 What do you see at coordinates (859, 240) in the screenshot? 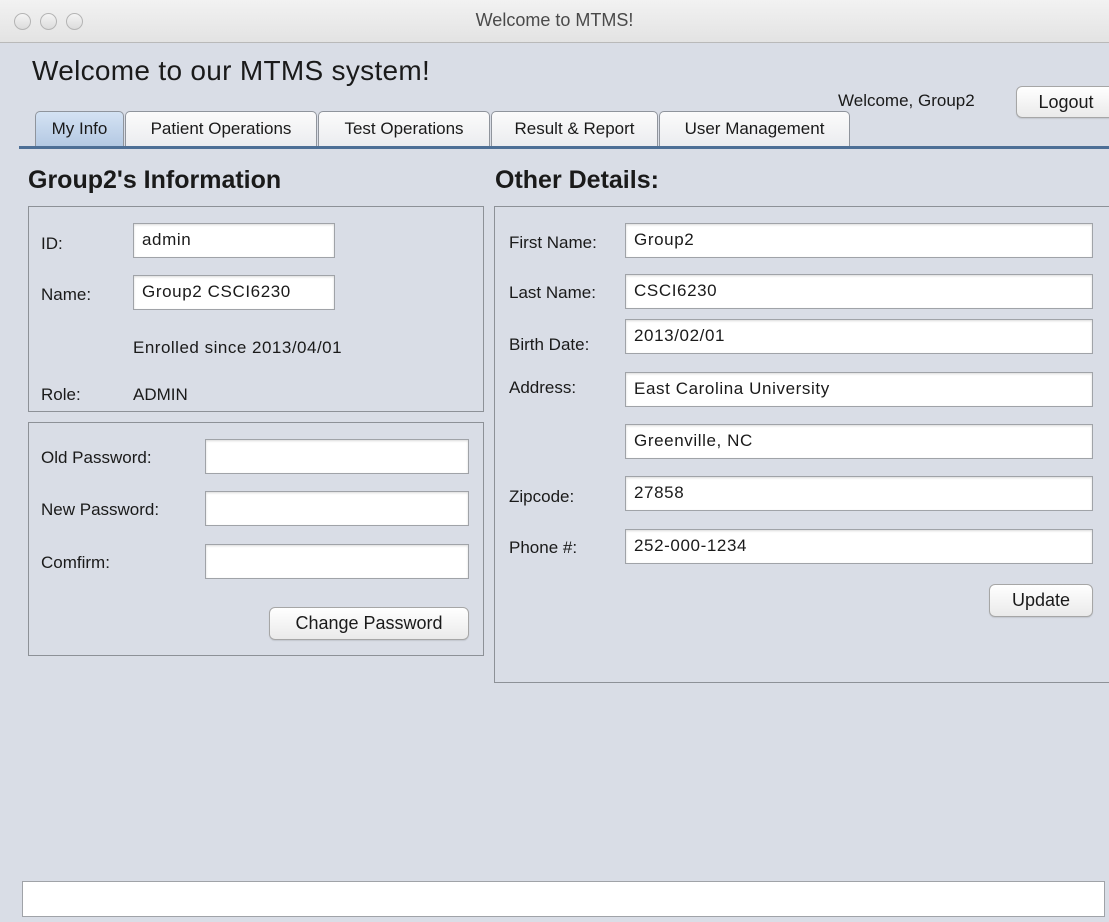
I see `first-name-field: Group2` at bounding box center [859, 240].